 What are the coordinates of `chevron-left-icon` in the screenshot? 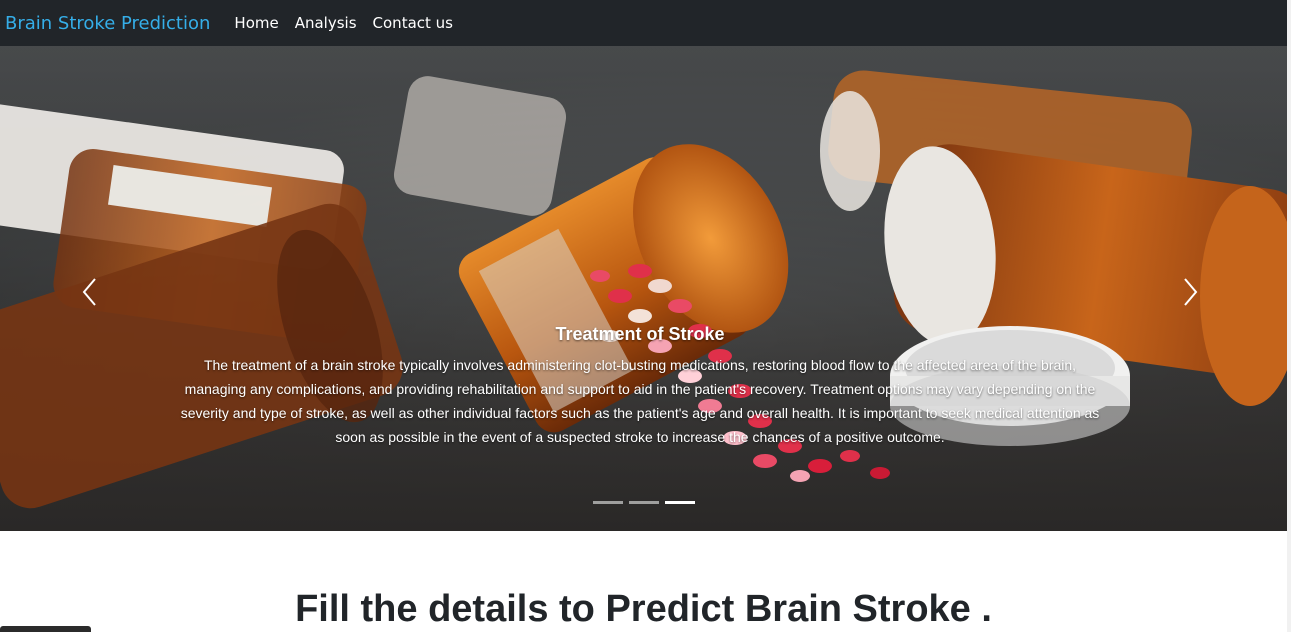 It's located at (89, 292).